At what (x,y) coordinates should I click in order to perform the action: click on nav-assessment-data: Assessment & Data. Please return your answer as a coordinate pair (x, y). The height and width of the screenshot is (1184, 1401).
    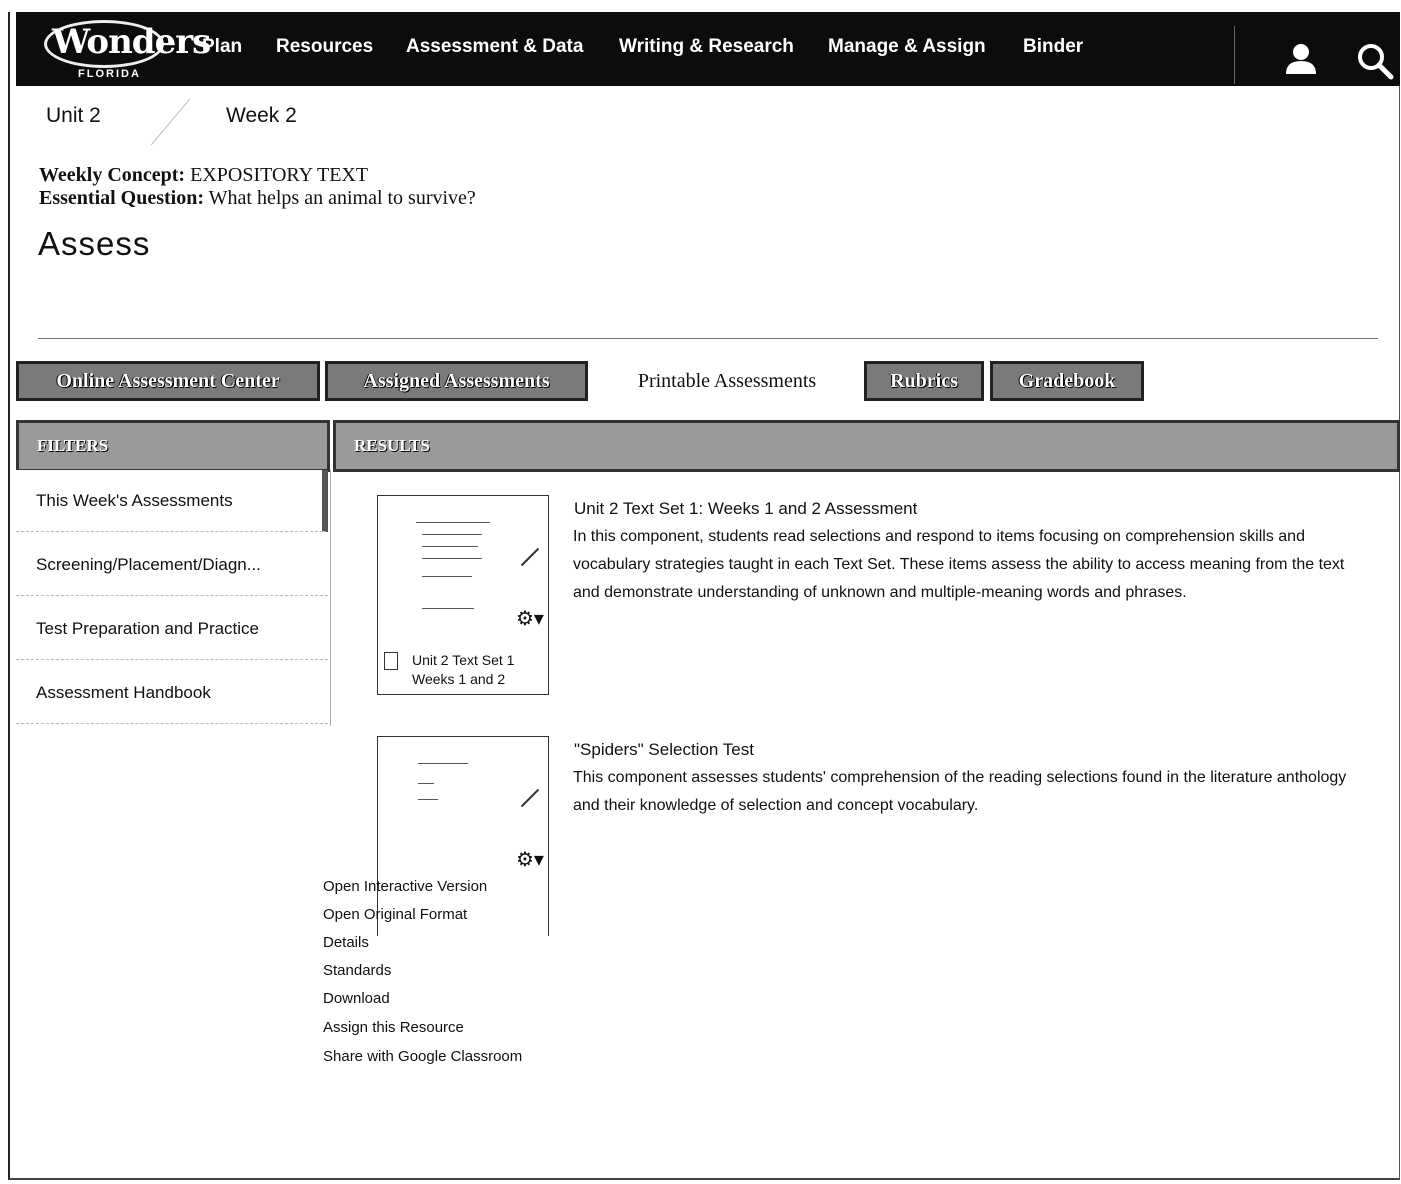
    Looking at the image, I should click on (494, 47).